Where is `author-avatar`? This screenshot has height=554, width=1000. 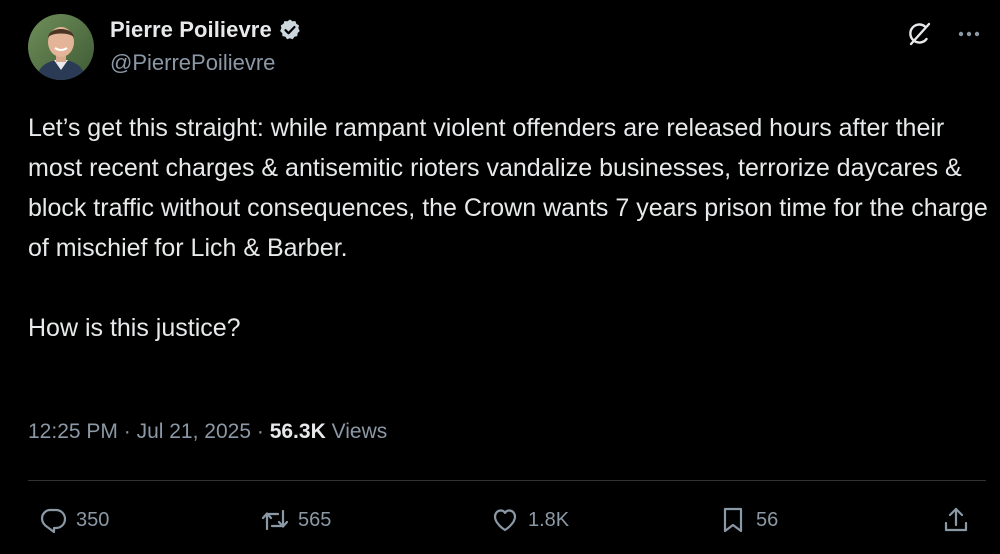
author-avatar is located at coordinates (61, 47).